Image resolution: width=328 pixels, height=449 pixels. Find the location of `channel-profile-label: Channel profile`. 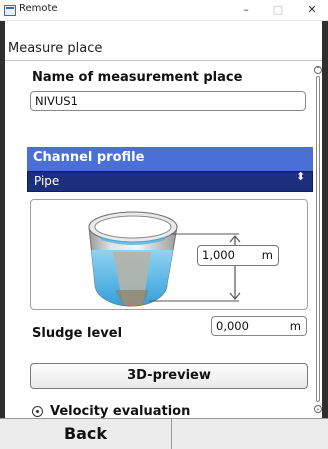

channel-profile-label: Channel profile is located at coordinates (89, 157).